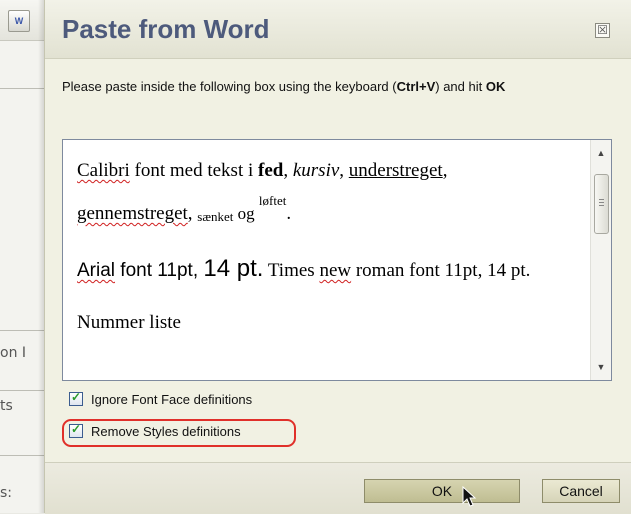 The image size is (631, 514). I want to click on dialog-title: Paste from Word, so click(166, 29).